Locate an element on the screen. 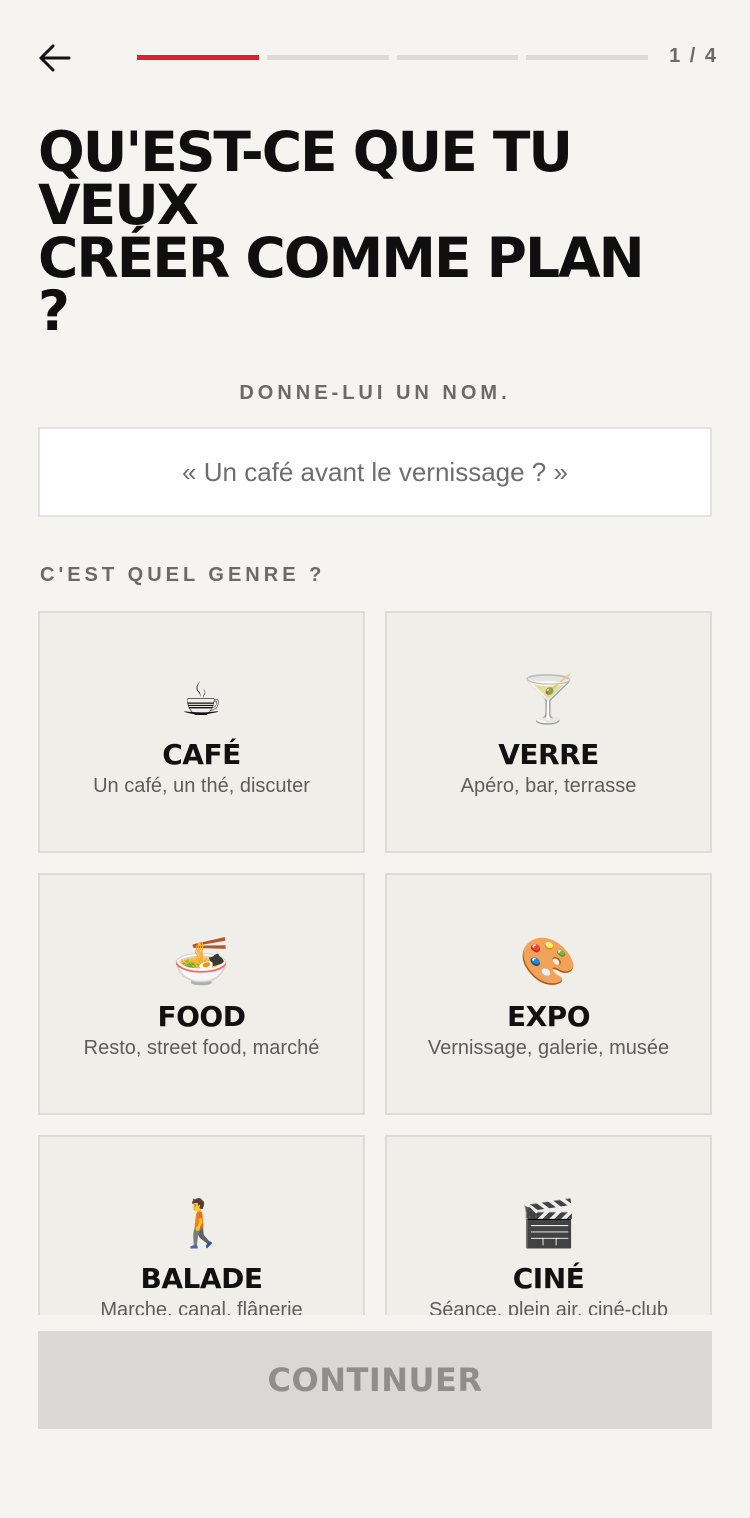 Image resolution: width=750 pixels, height=1518 pixels. genre-card-food: 🍜 FOOD Resto, street food, marché is located at coordinates (201, 994).